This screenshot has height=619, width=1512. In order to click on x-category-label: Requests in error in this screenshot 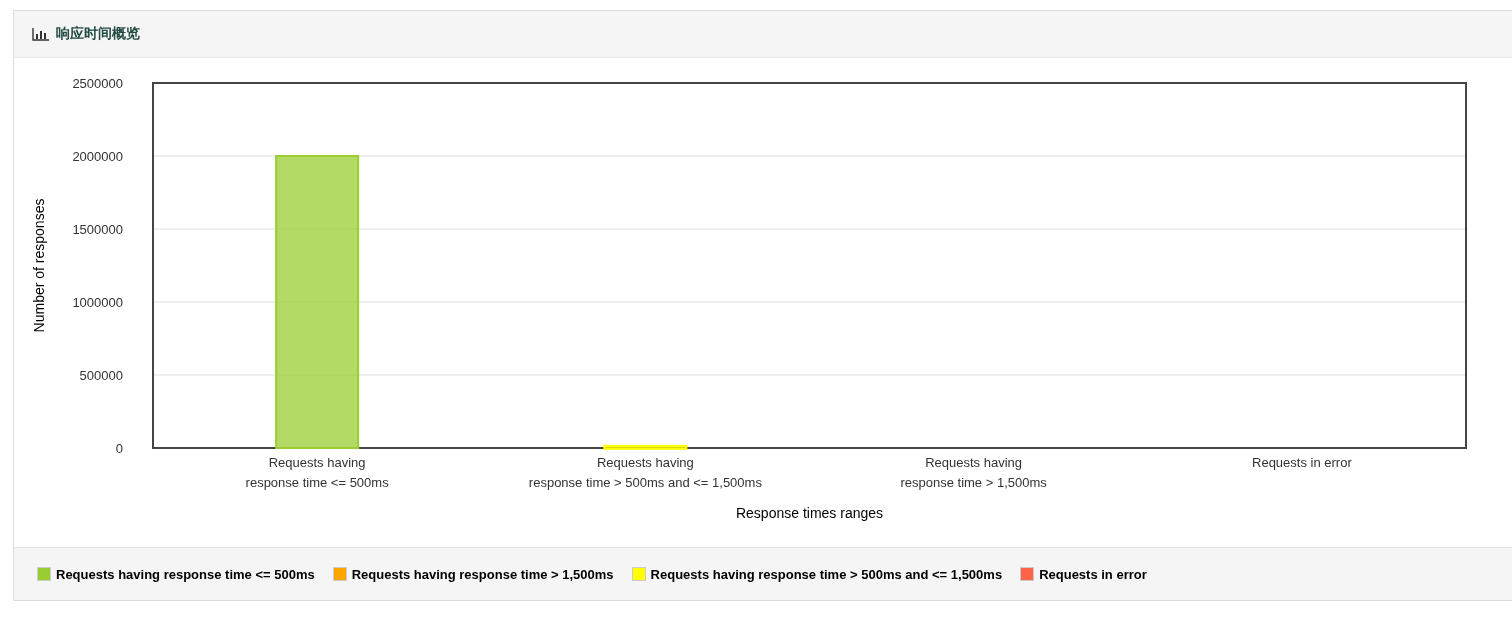, I will do `click(1302, 462)`.